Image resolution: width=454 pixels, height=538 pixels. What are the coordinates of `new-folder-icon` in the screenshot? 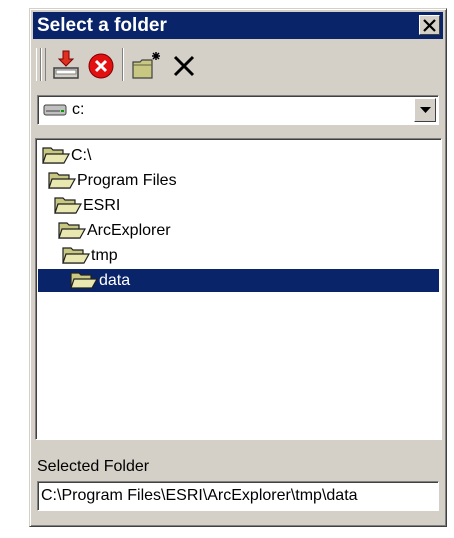 It's located at (146, 65).